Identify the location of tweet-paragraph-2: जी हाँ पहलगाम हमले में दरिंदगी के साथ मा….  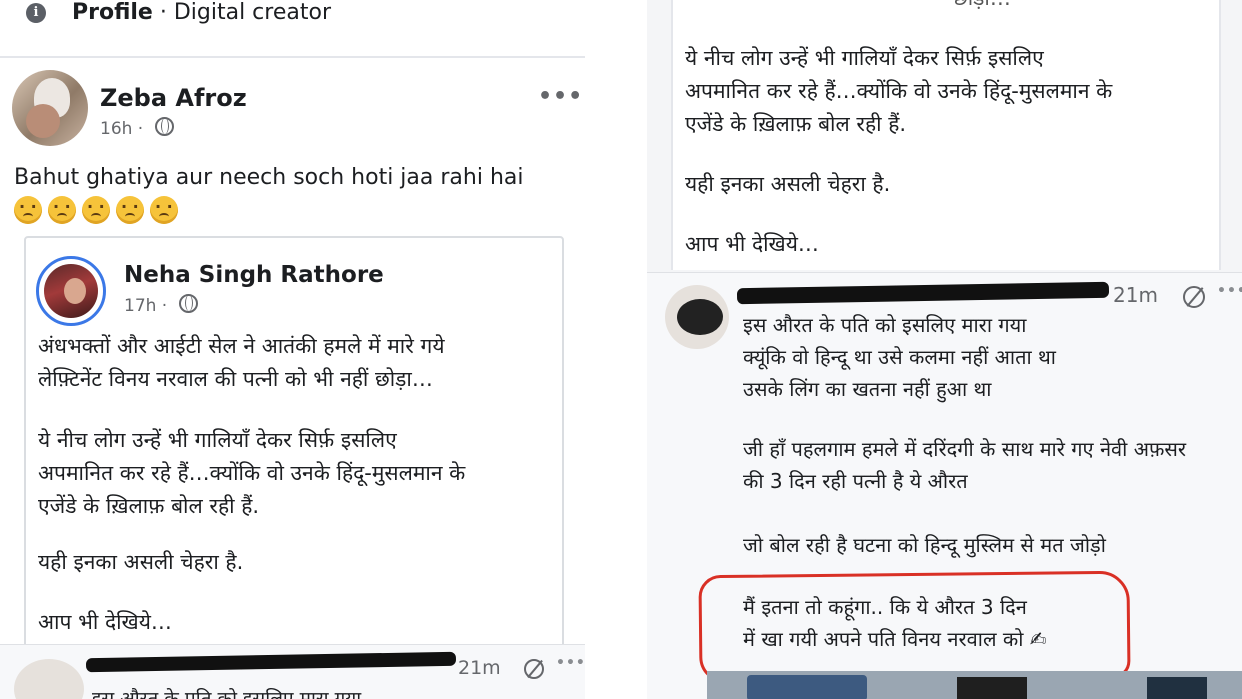
(965, 465).